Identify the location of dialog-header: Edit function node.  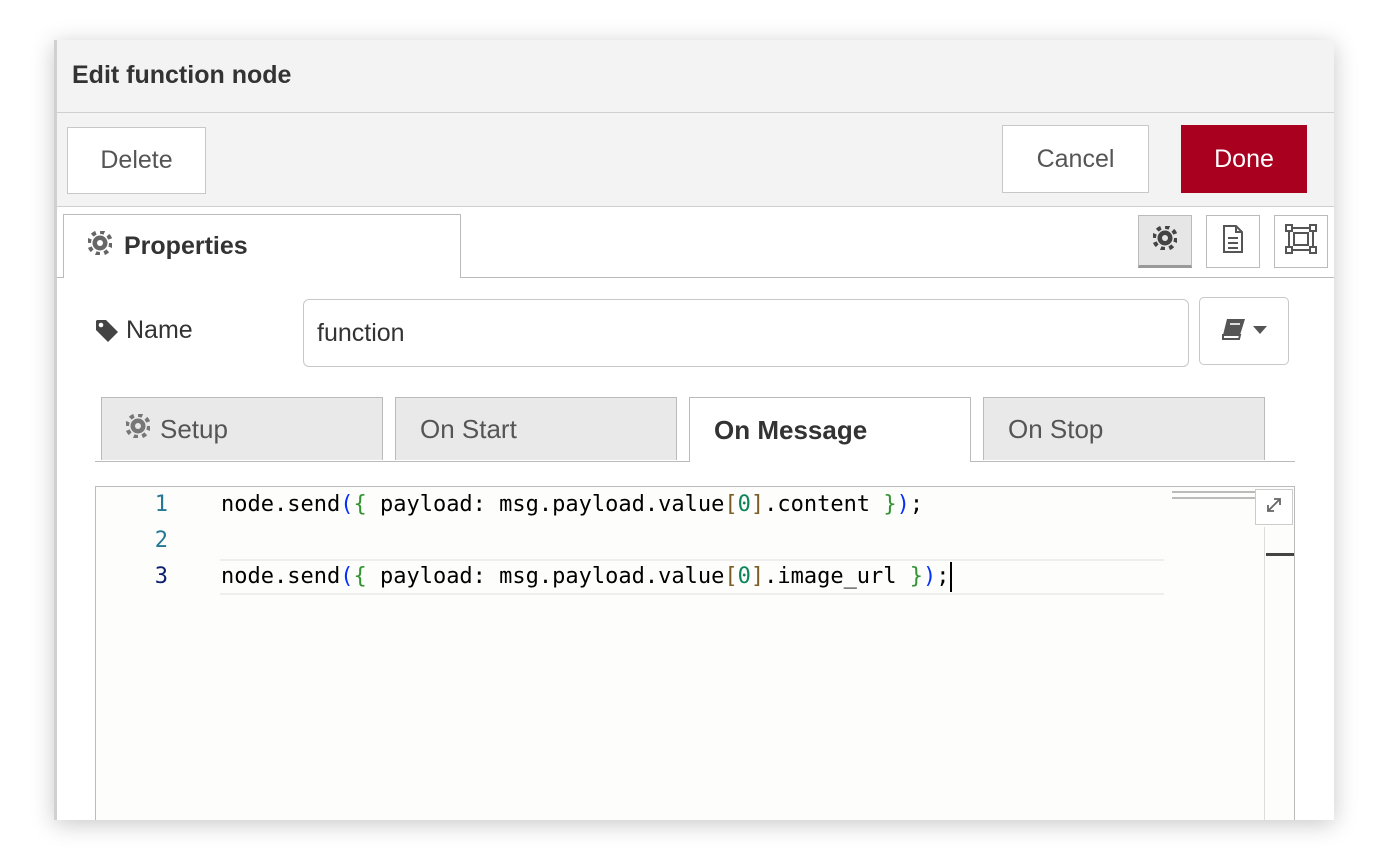
(695, 76).